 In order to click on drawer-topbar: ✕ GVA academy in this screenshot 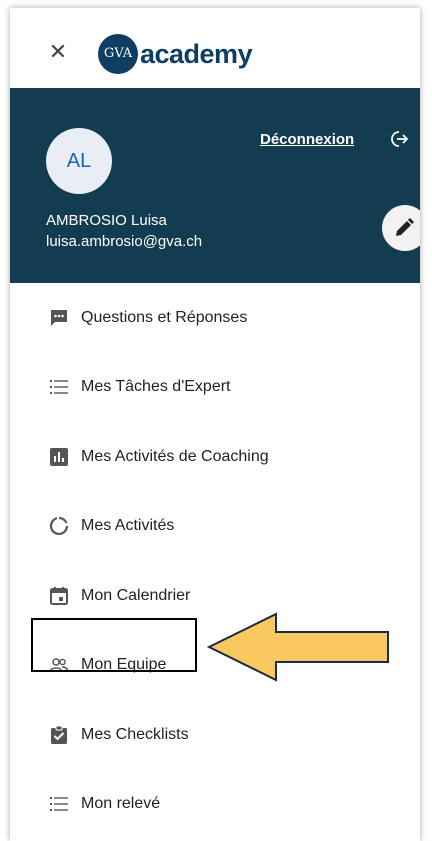, I will do `click(215, 48)`.